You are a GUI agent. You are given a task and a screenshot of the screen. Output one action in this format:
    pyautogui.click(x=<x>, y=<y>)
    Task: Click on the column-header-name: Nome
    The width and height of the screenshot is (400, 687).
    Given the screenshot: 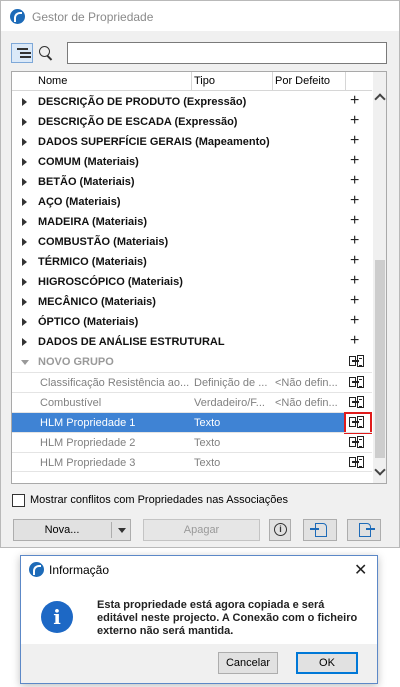 What is the action you would take?
    pyautogui.click(x=52, y=81)
    